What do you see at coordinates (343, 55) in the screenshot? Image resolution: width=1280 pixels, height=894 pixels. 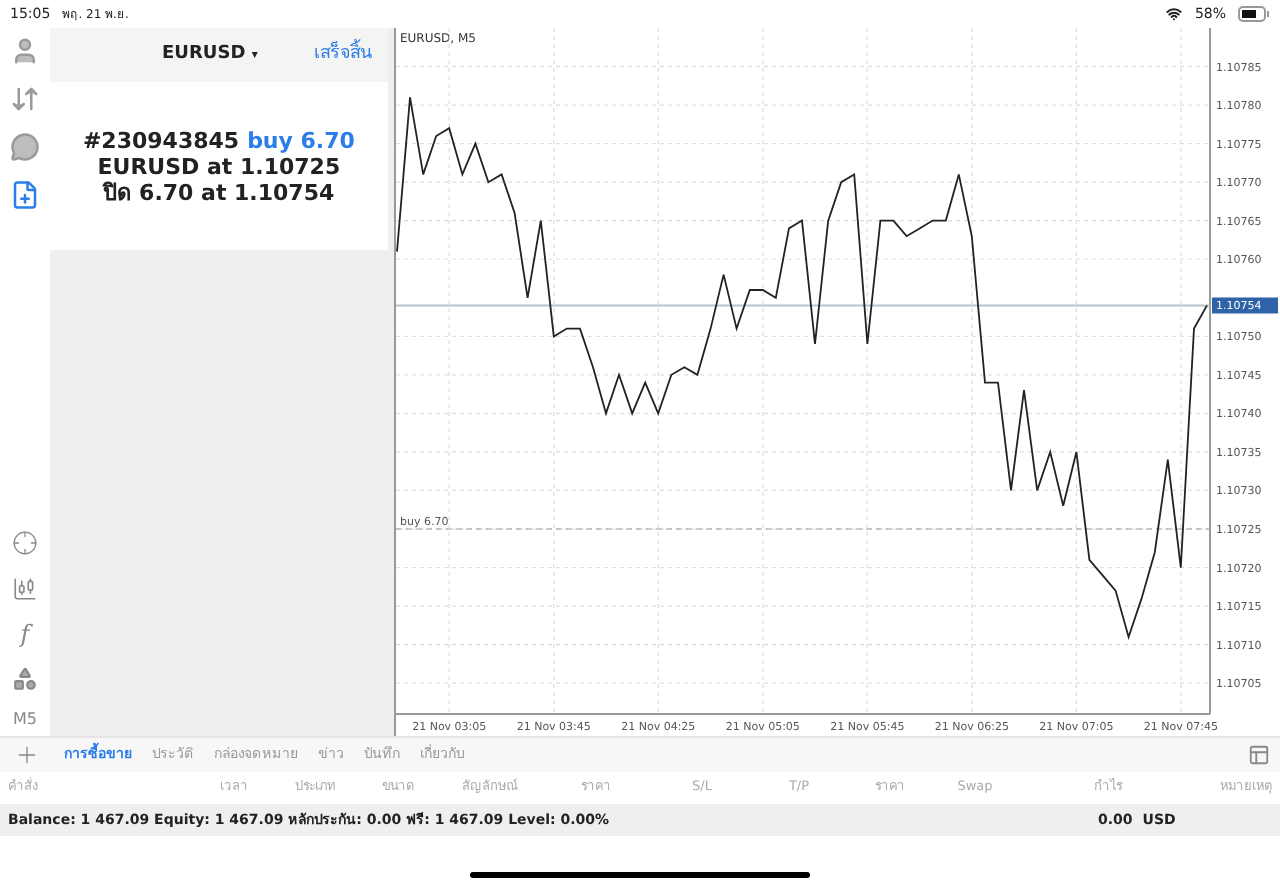 I see `done-button: เสร็จสิ้น` at bounding box center [343, 55].